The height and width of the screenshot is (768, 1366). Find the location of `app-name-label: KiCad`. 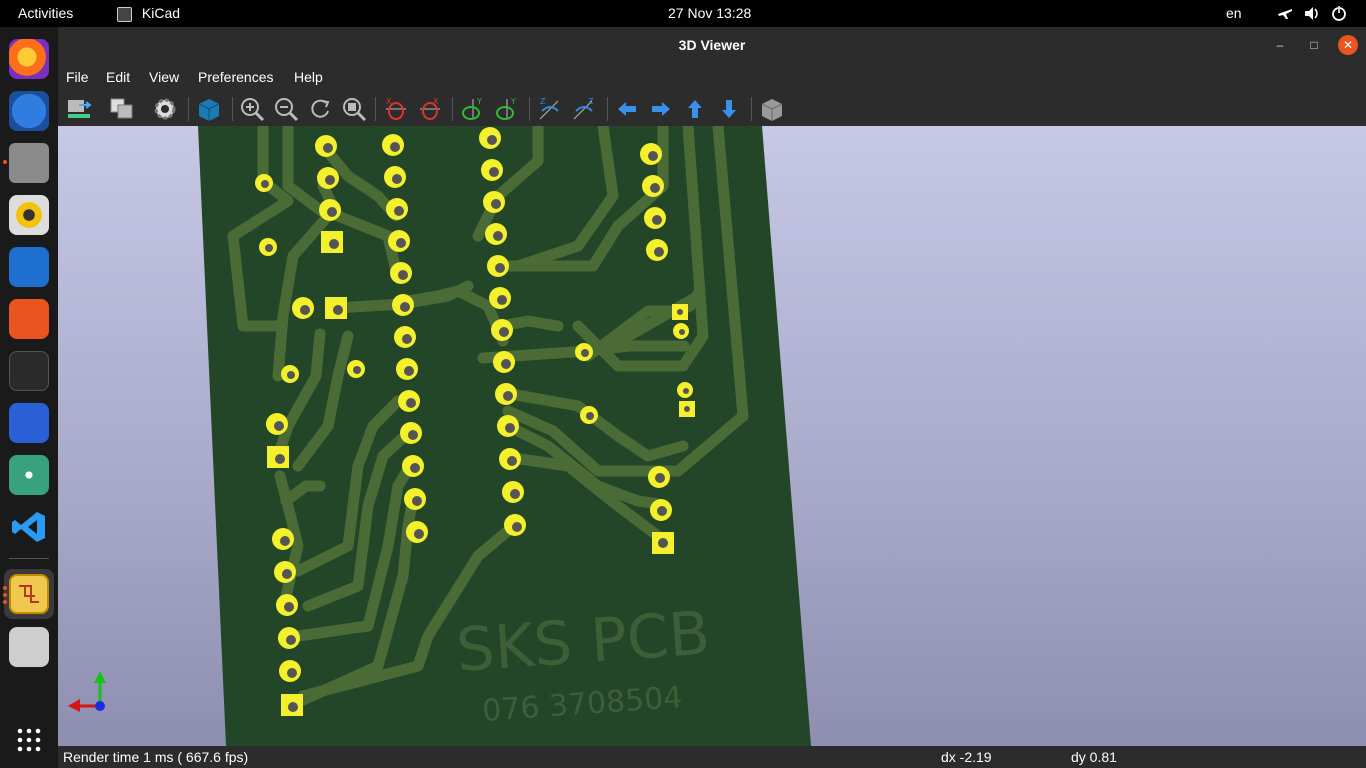

app-name-label: KiCad is located at coordinates (161, 13).